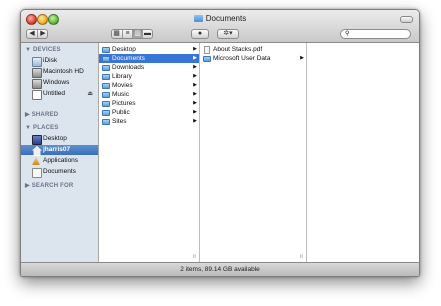 The image size is (441, 306). I want to click on coverflow-view-button: ▬, so click(147, 34).